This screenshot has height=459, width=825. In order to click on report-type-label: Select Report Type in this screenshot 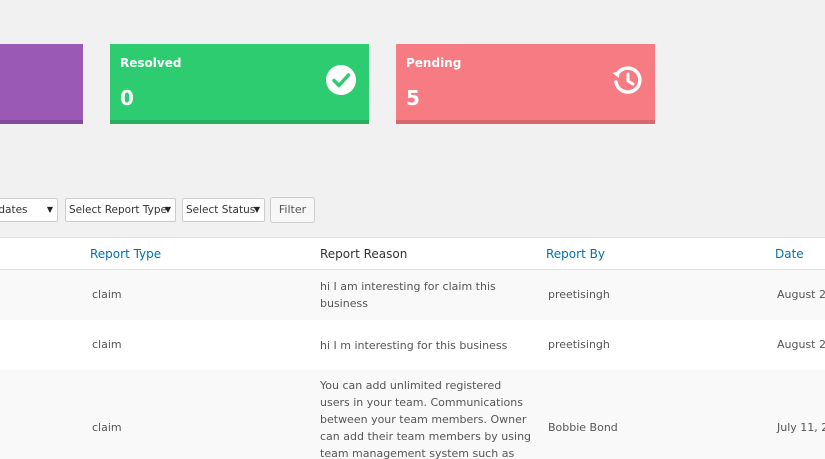, I will do `click(118, 210)`.